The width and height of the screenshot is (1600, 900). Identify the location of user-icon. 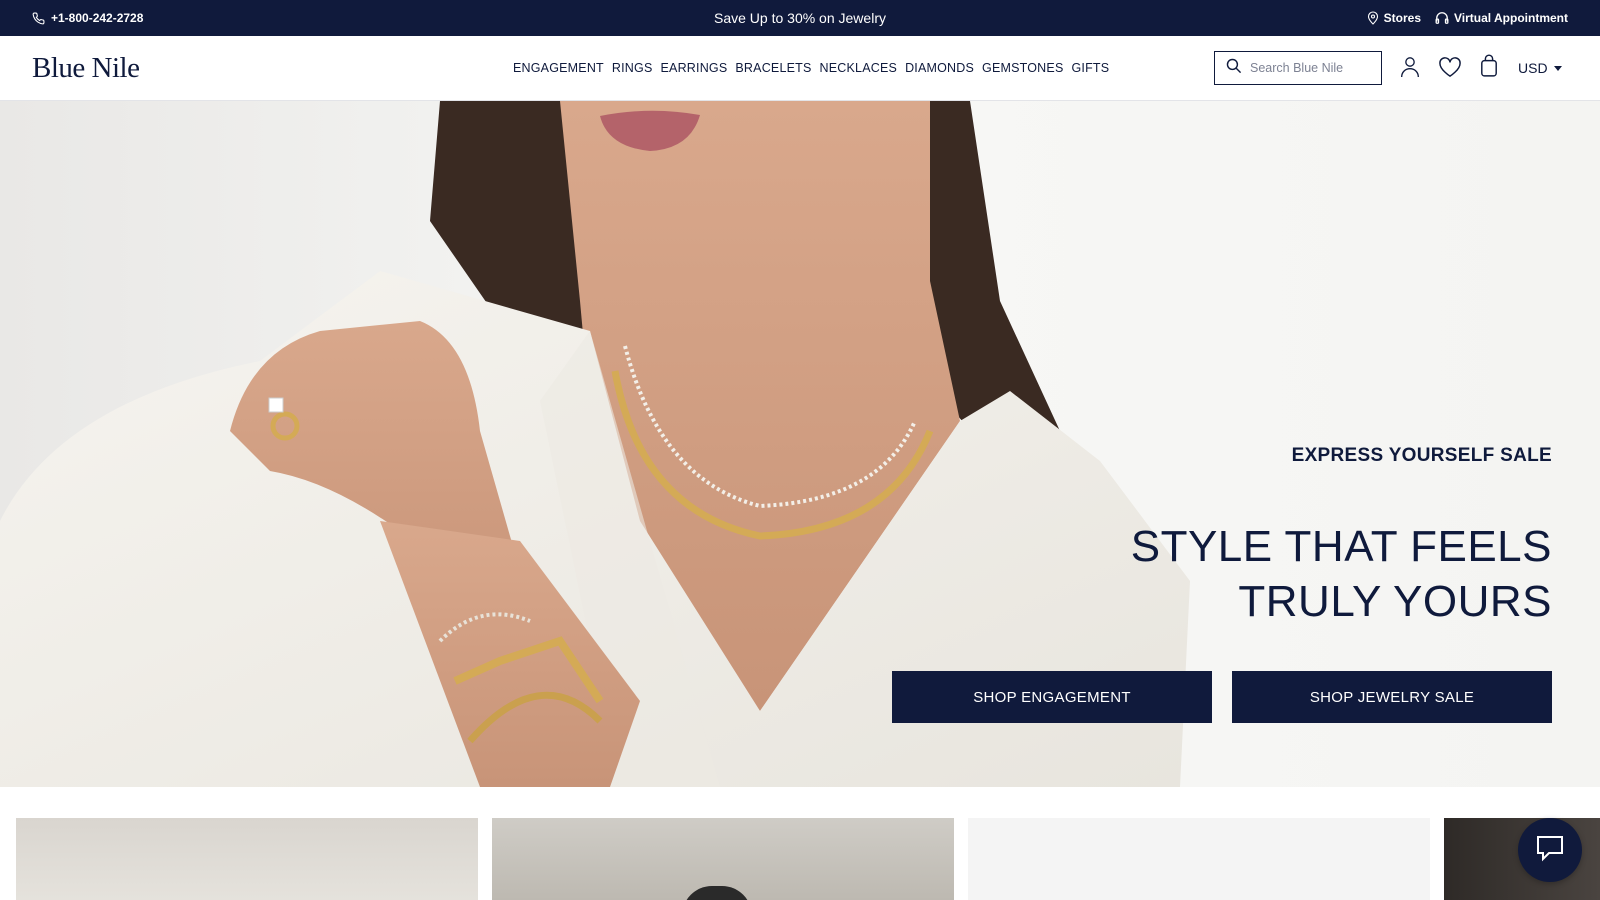
(1410, 69).